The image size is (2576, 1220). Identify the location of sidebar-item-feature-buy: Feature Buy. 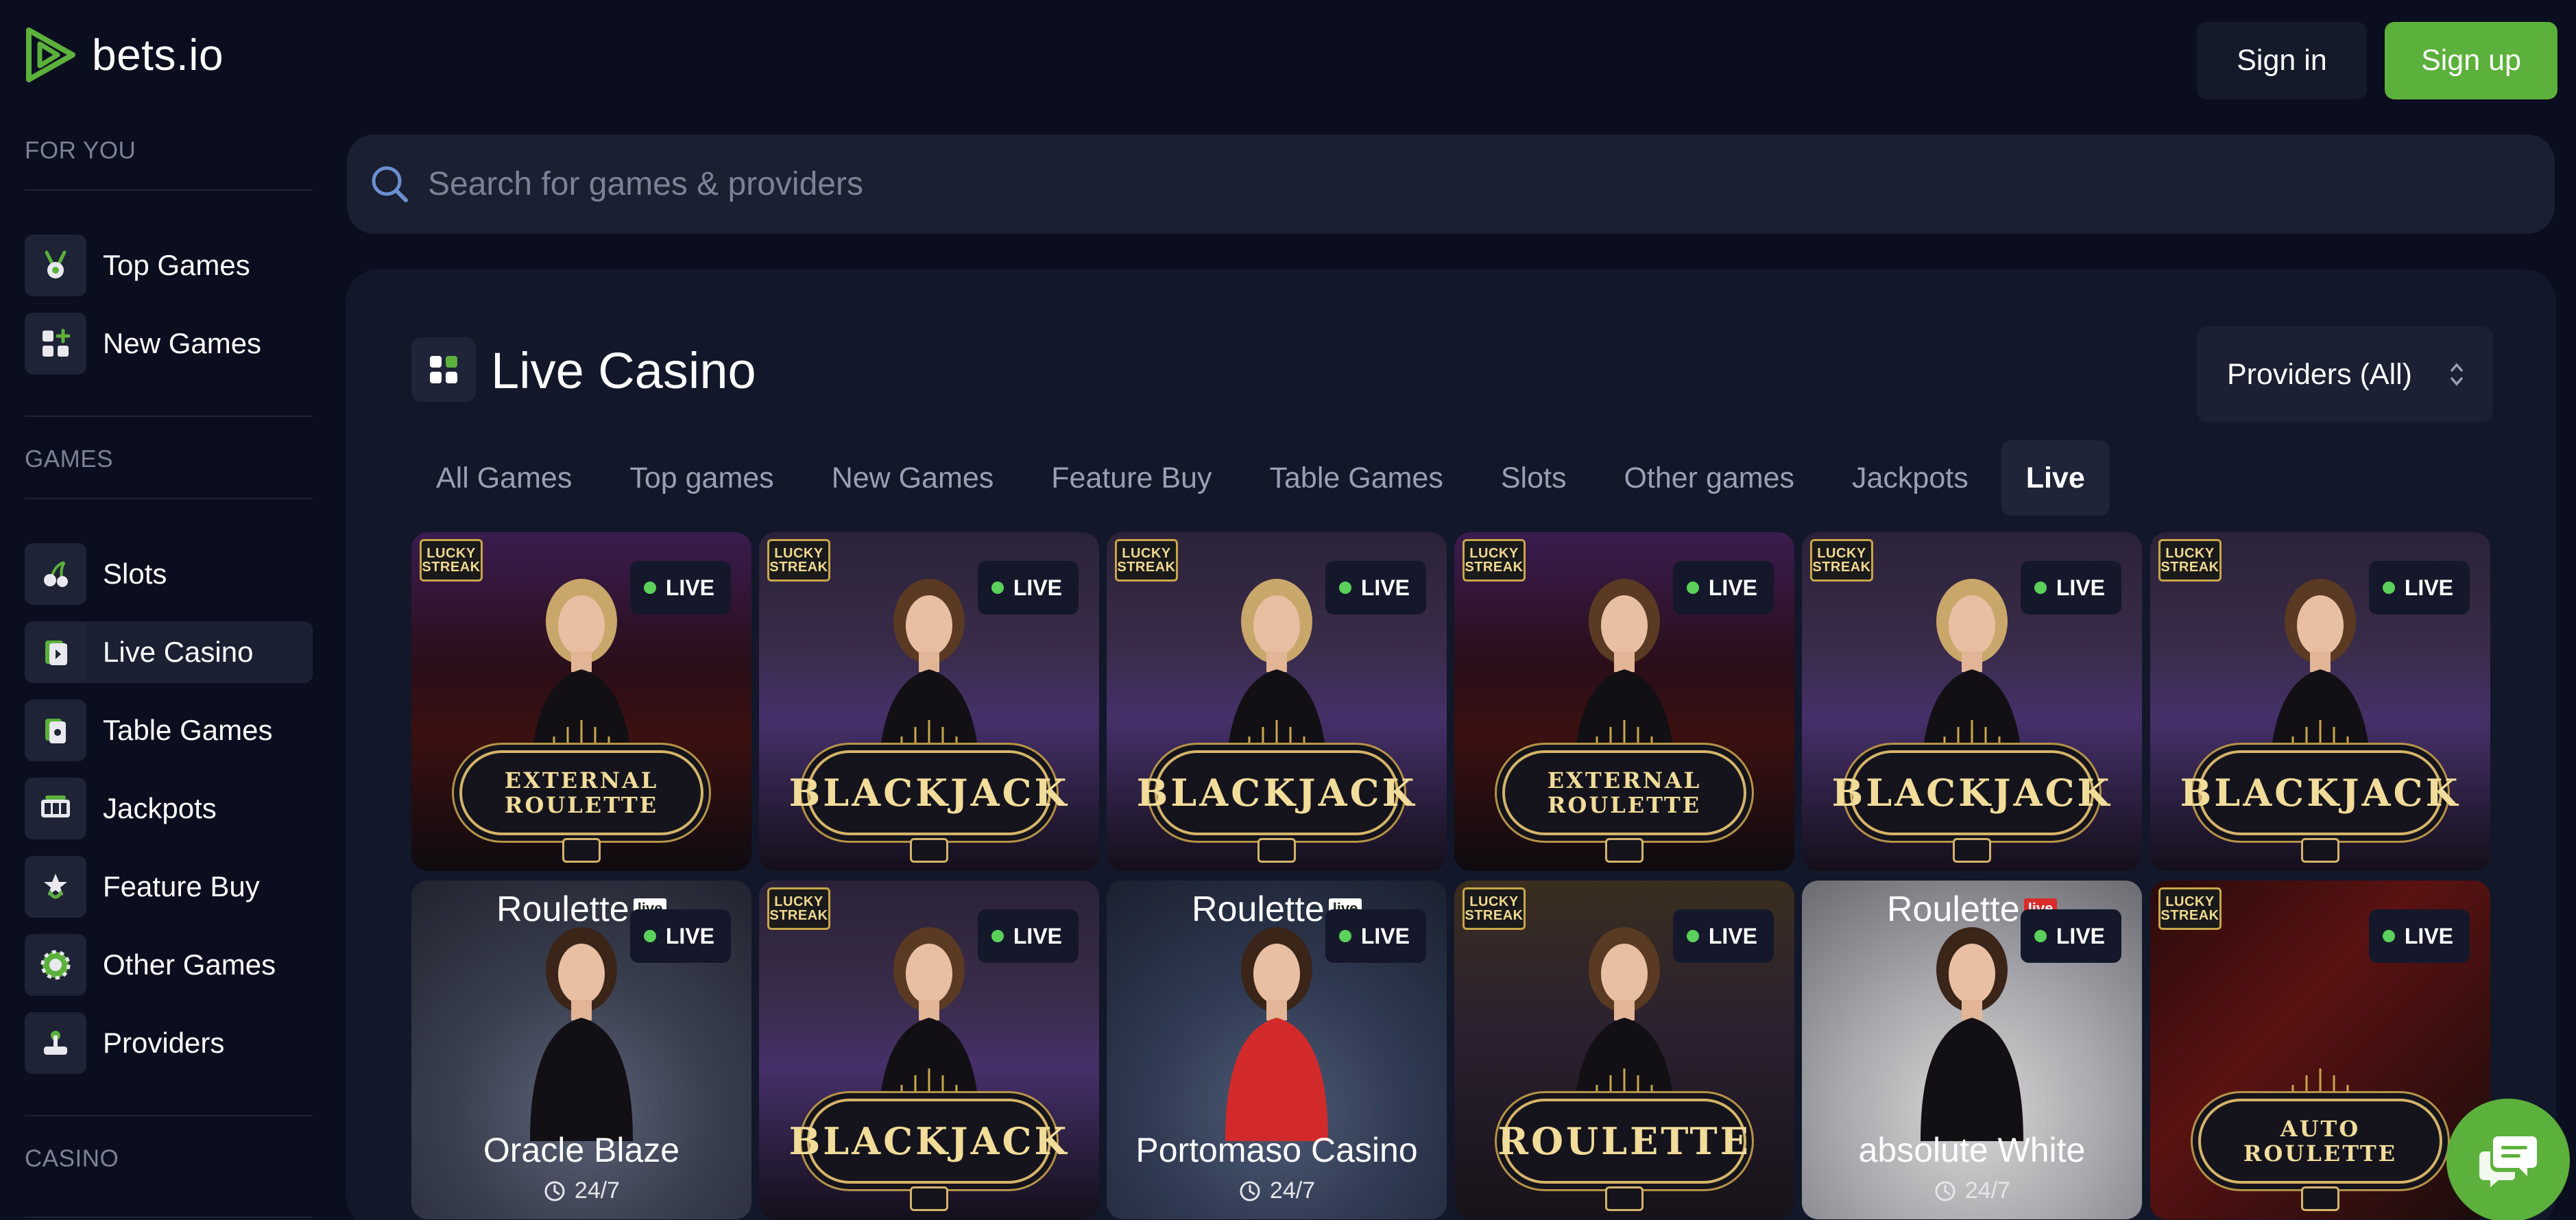
(169, 887).